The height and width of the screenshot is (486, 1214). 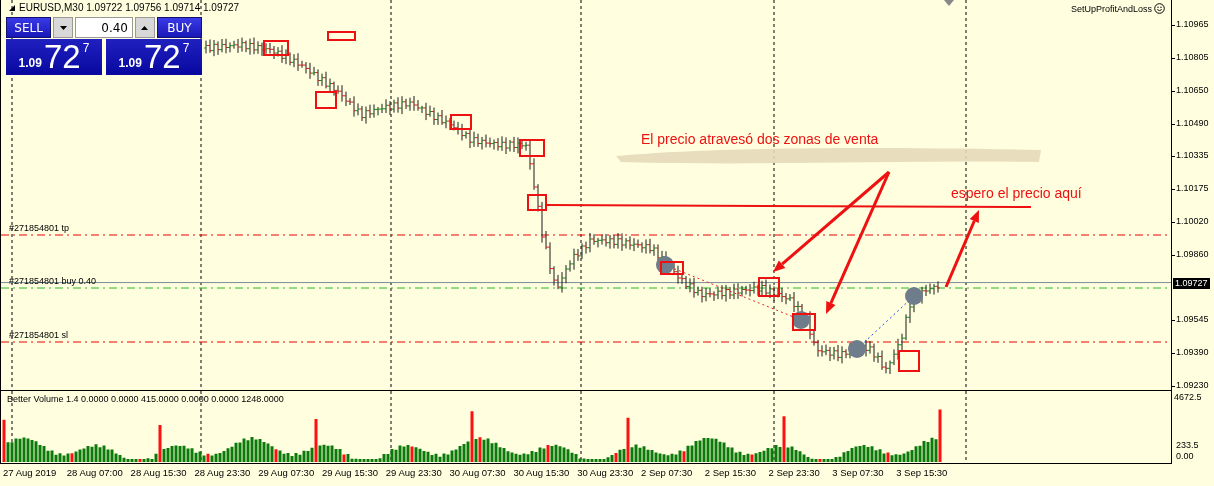 What do you see at coordinates (730, 473) in the screenshot?
I see `time-label: 2 Sep 15:30` at bounding box center [730, 473].